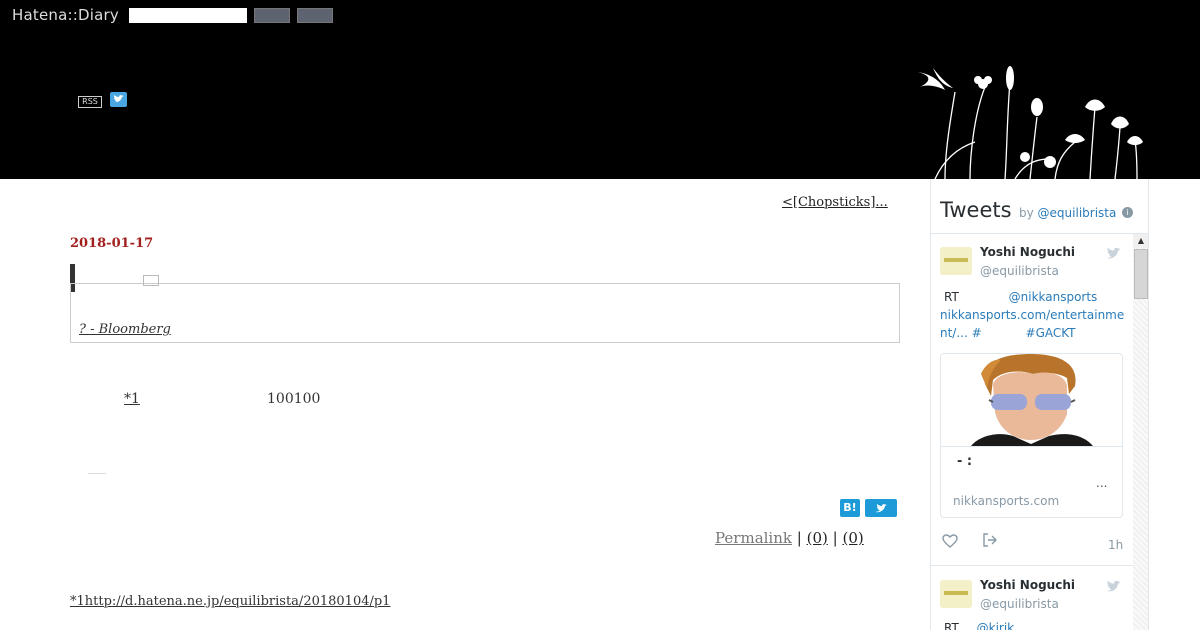 The height and width of the screenshot is (630, 1200). I want to click on quote-source-link: ? - Bloomberg, so click(125, 329).